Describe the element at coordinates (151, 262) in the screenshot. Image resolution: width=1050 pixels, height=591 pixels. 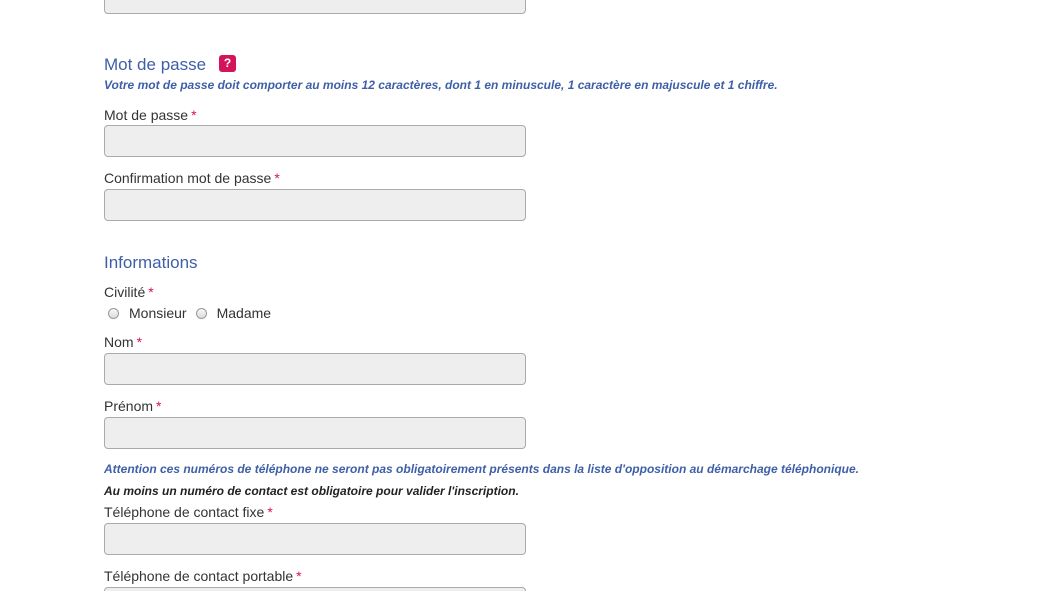
I see `info-section-title: Informations` at that location.